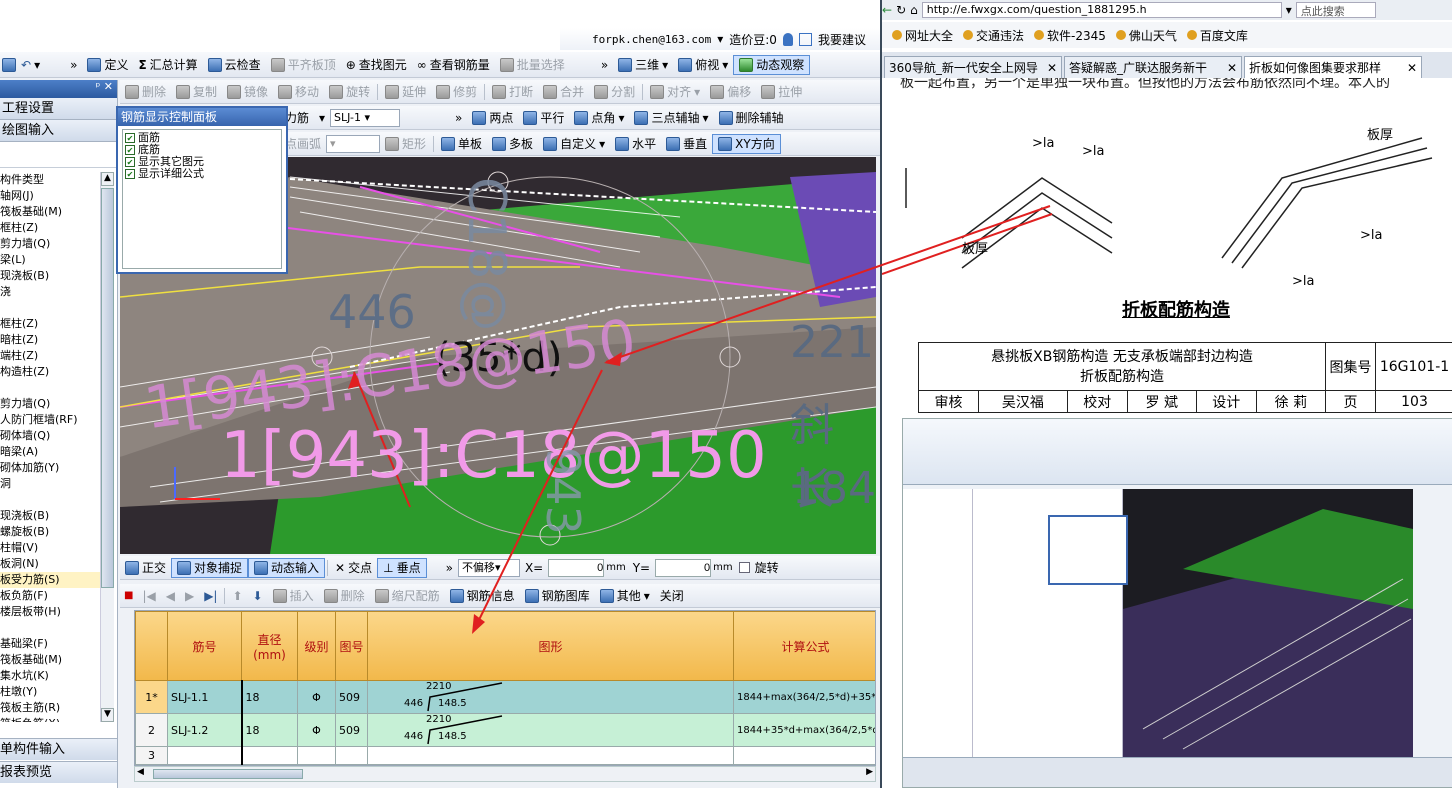  Describe the element at coordinates (247, 92) in the screenshot. I see `mirror-button: 镜像` at that location.